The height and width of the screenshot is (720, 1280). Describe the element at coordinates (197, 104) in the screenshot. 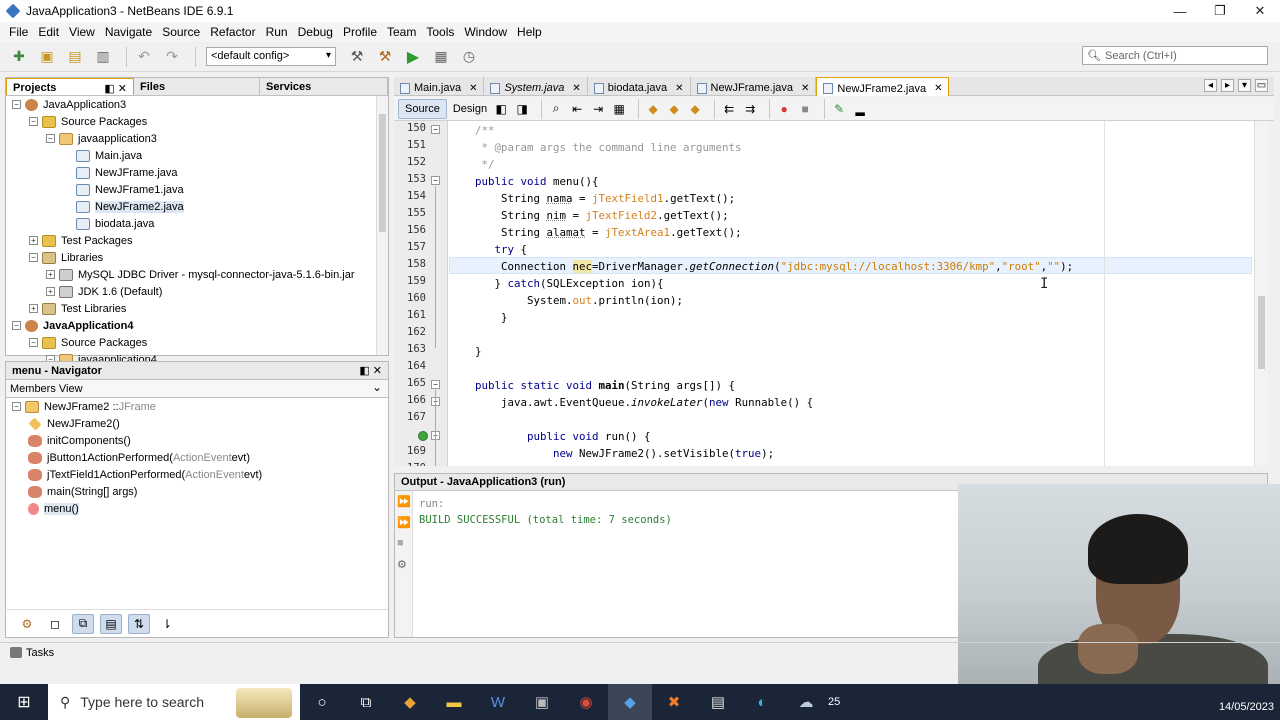

I see `tree-node: − JavaApplication3` at that location.